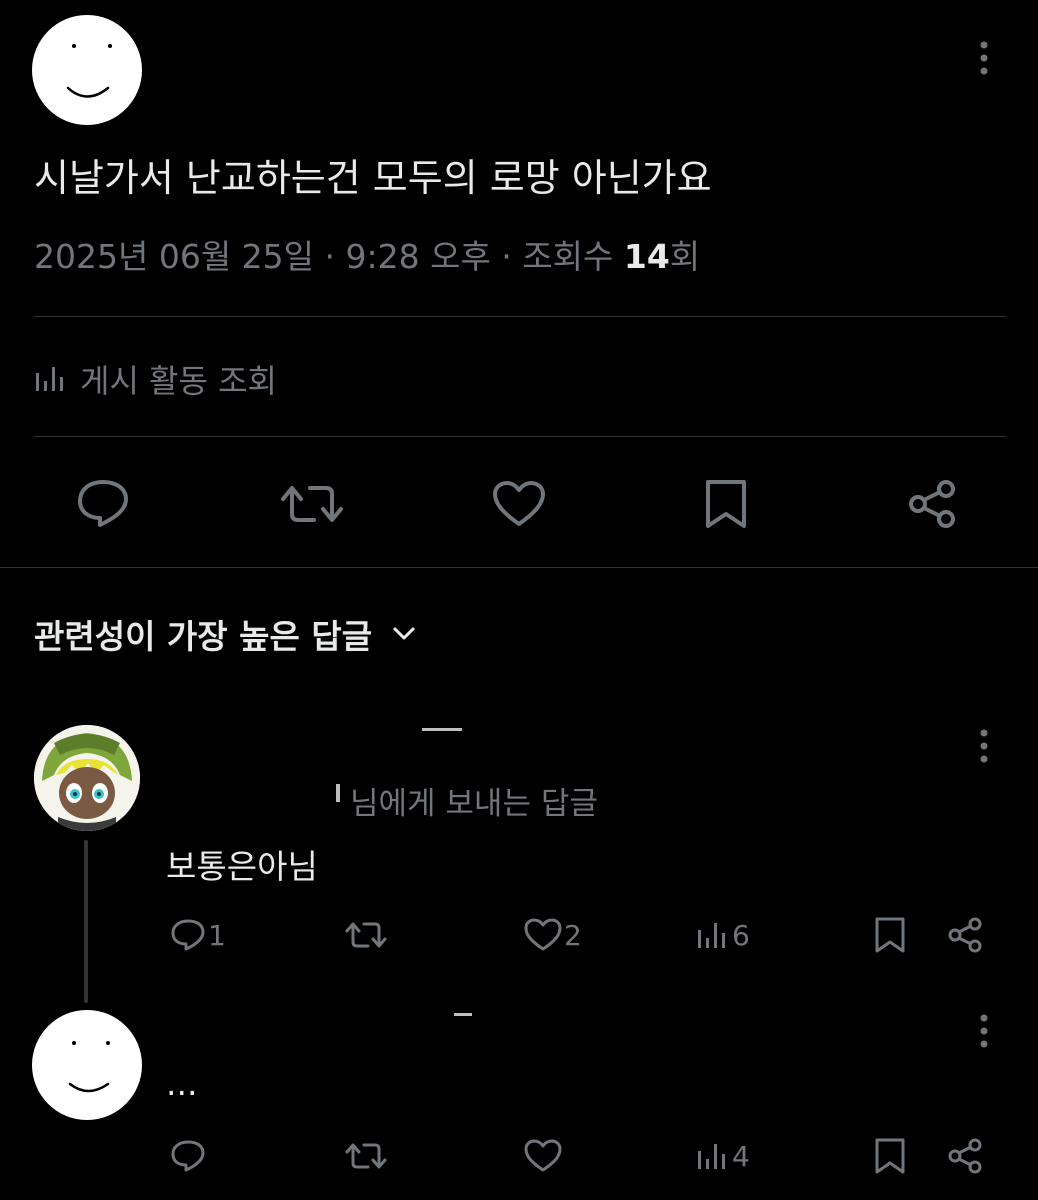  I want to click on like-button, so click(519, 504).